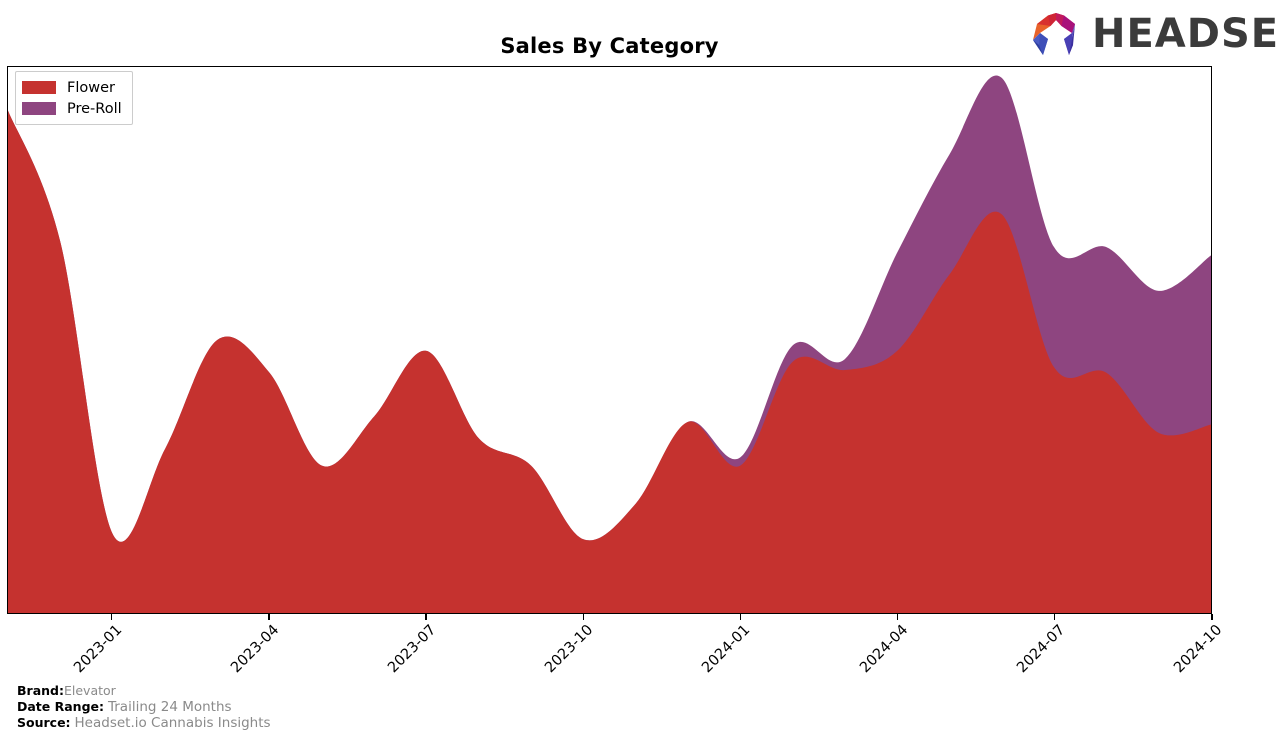 Image resolution: width=1276 pixels, height=739 pixels. Describe the element at coordinates (883, 649) in the screenshot. I see `x-axis-tick-label: 2024-04` at that location.